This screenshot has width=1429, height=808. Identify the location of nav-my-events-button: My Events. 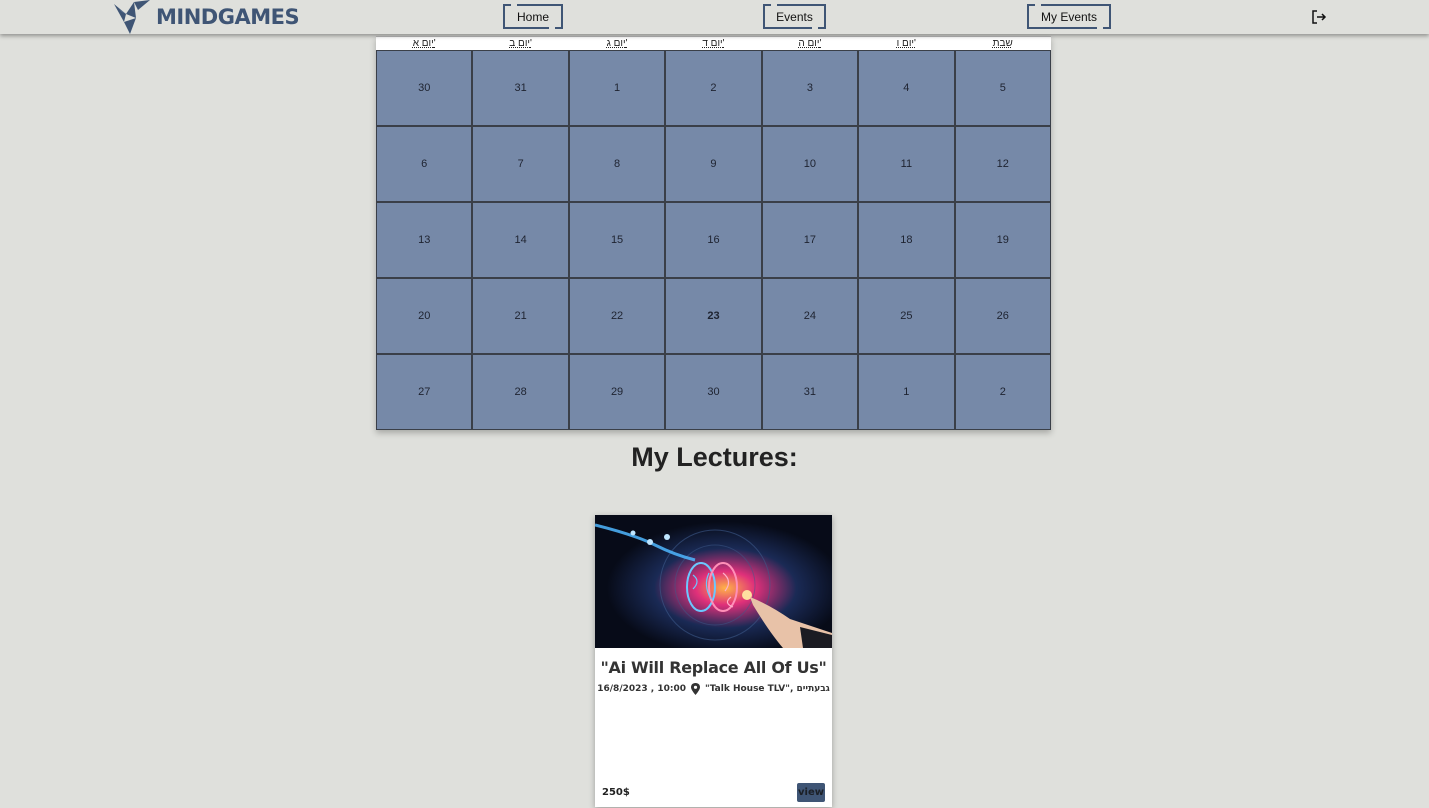
(1069, 16).